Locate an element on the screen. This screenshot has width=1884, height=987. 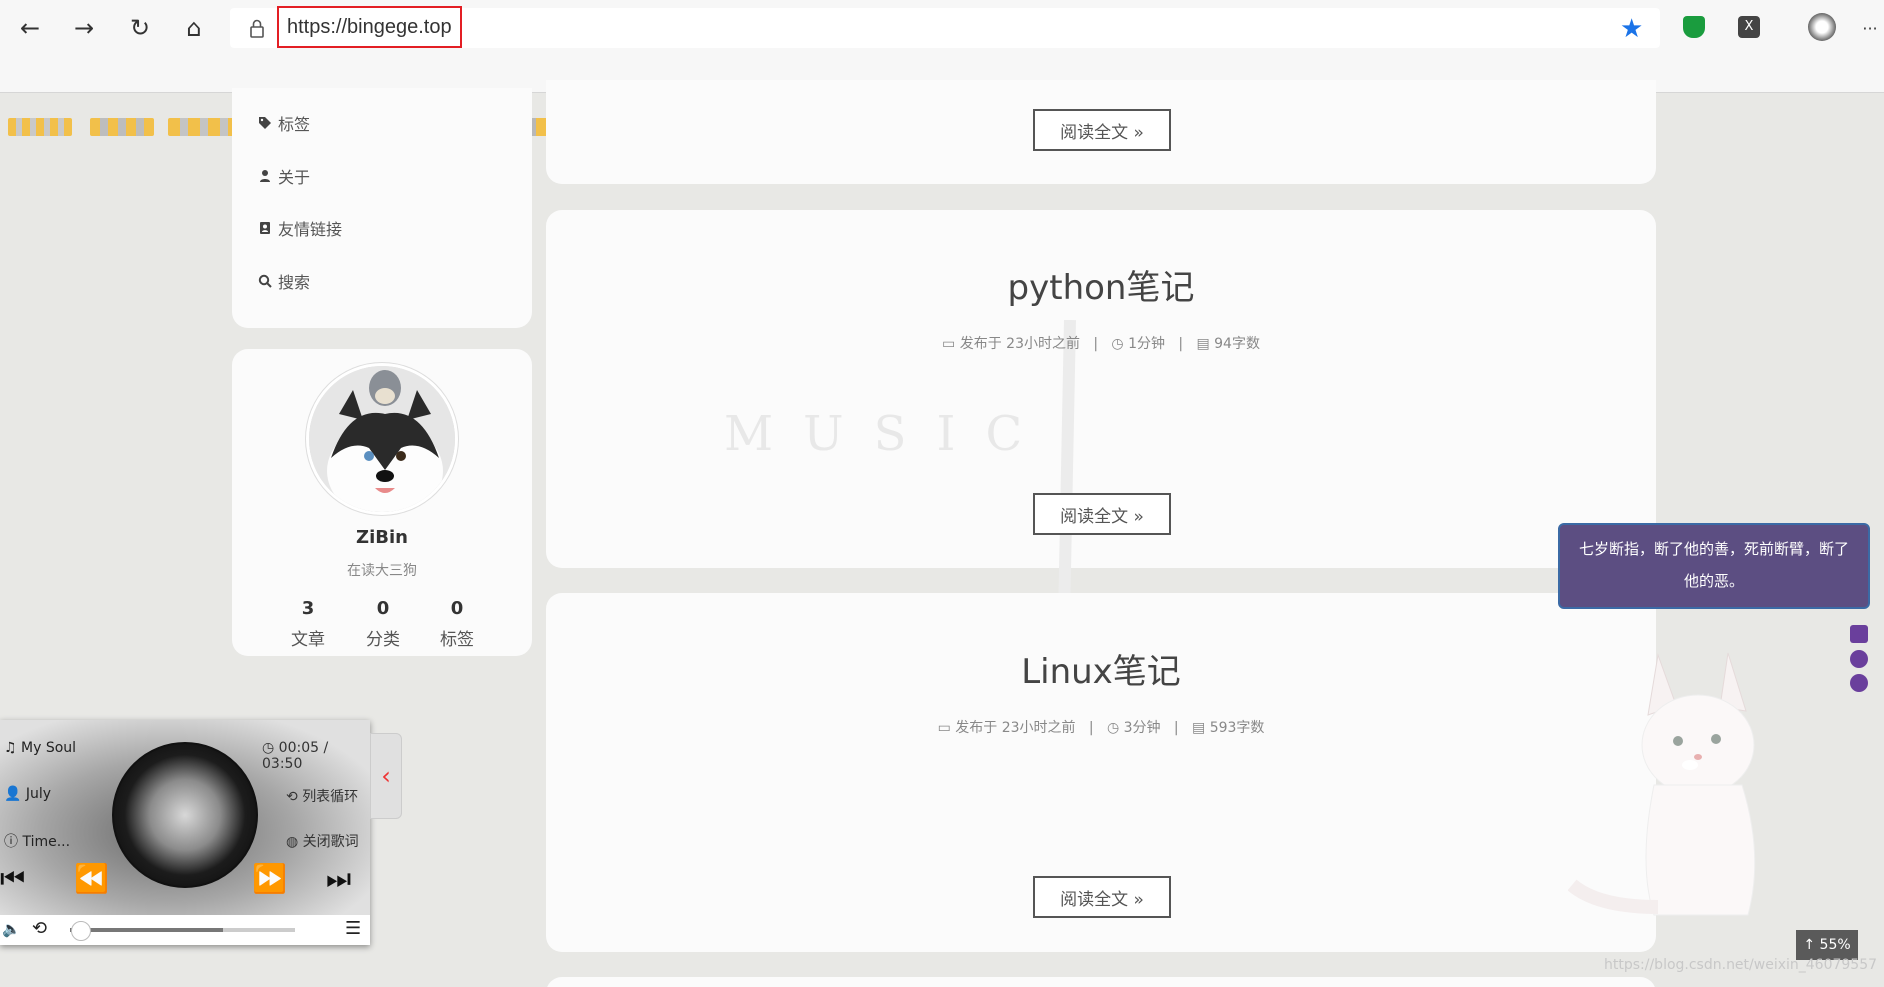
scroll-percent: 55% is located at coordinates (1835, 945).